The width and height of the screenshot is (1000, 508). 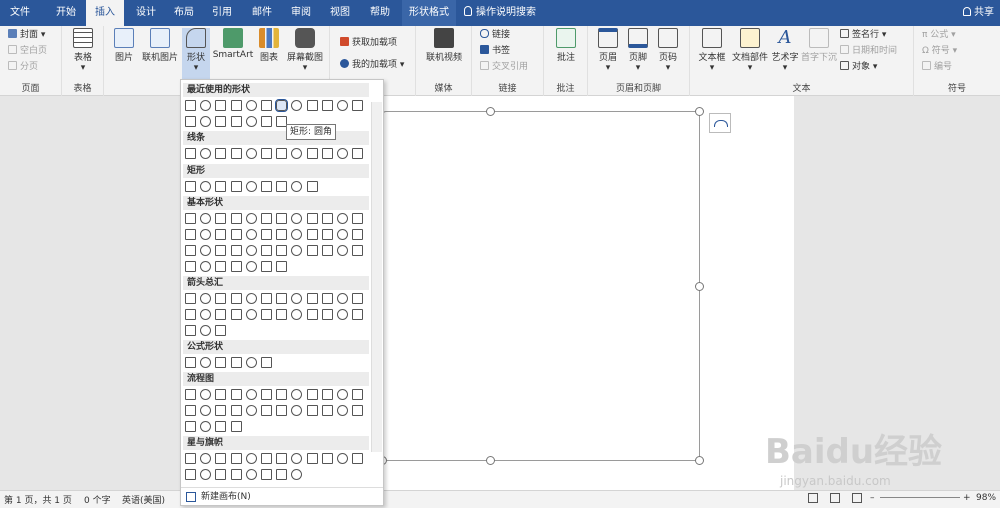 I want to click on screenshot-button: 屏幕截图 ▾, so click(x=305, y=50).